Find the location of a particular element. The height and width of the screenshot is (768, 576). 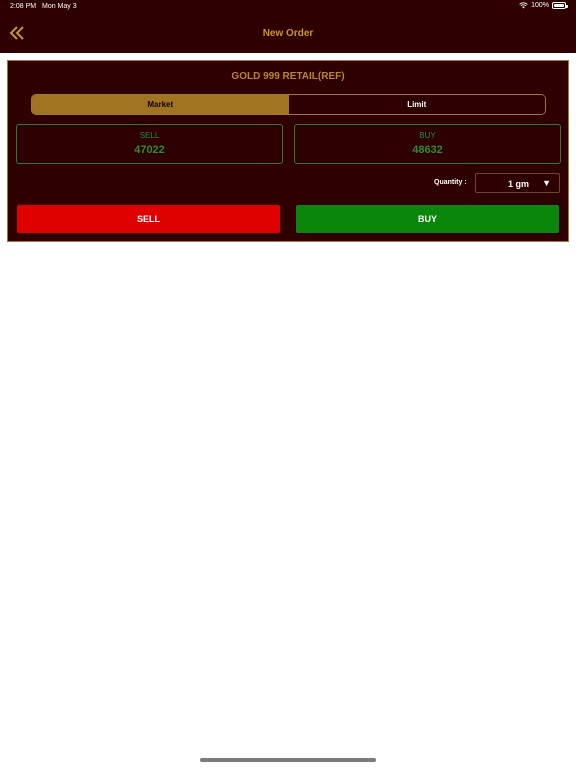

nav-bar: New Order is located at coordinates (288, 33).